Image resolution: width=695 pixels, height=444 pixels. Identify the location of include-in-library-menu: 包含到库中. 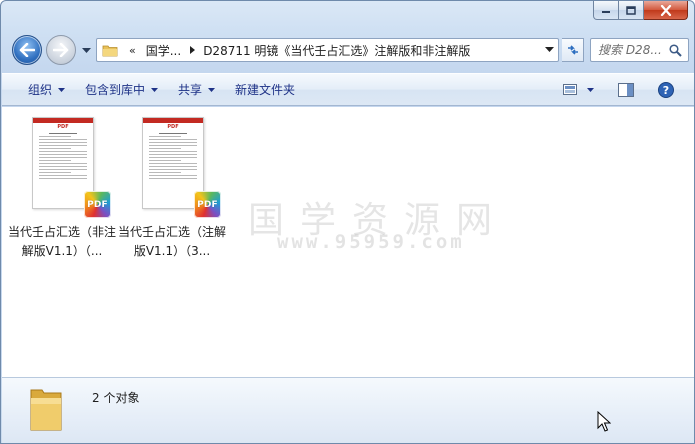
(121, 89).